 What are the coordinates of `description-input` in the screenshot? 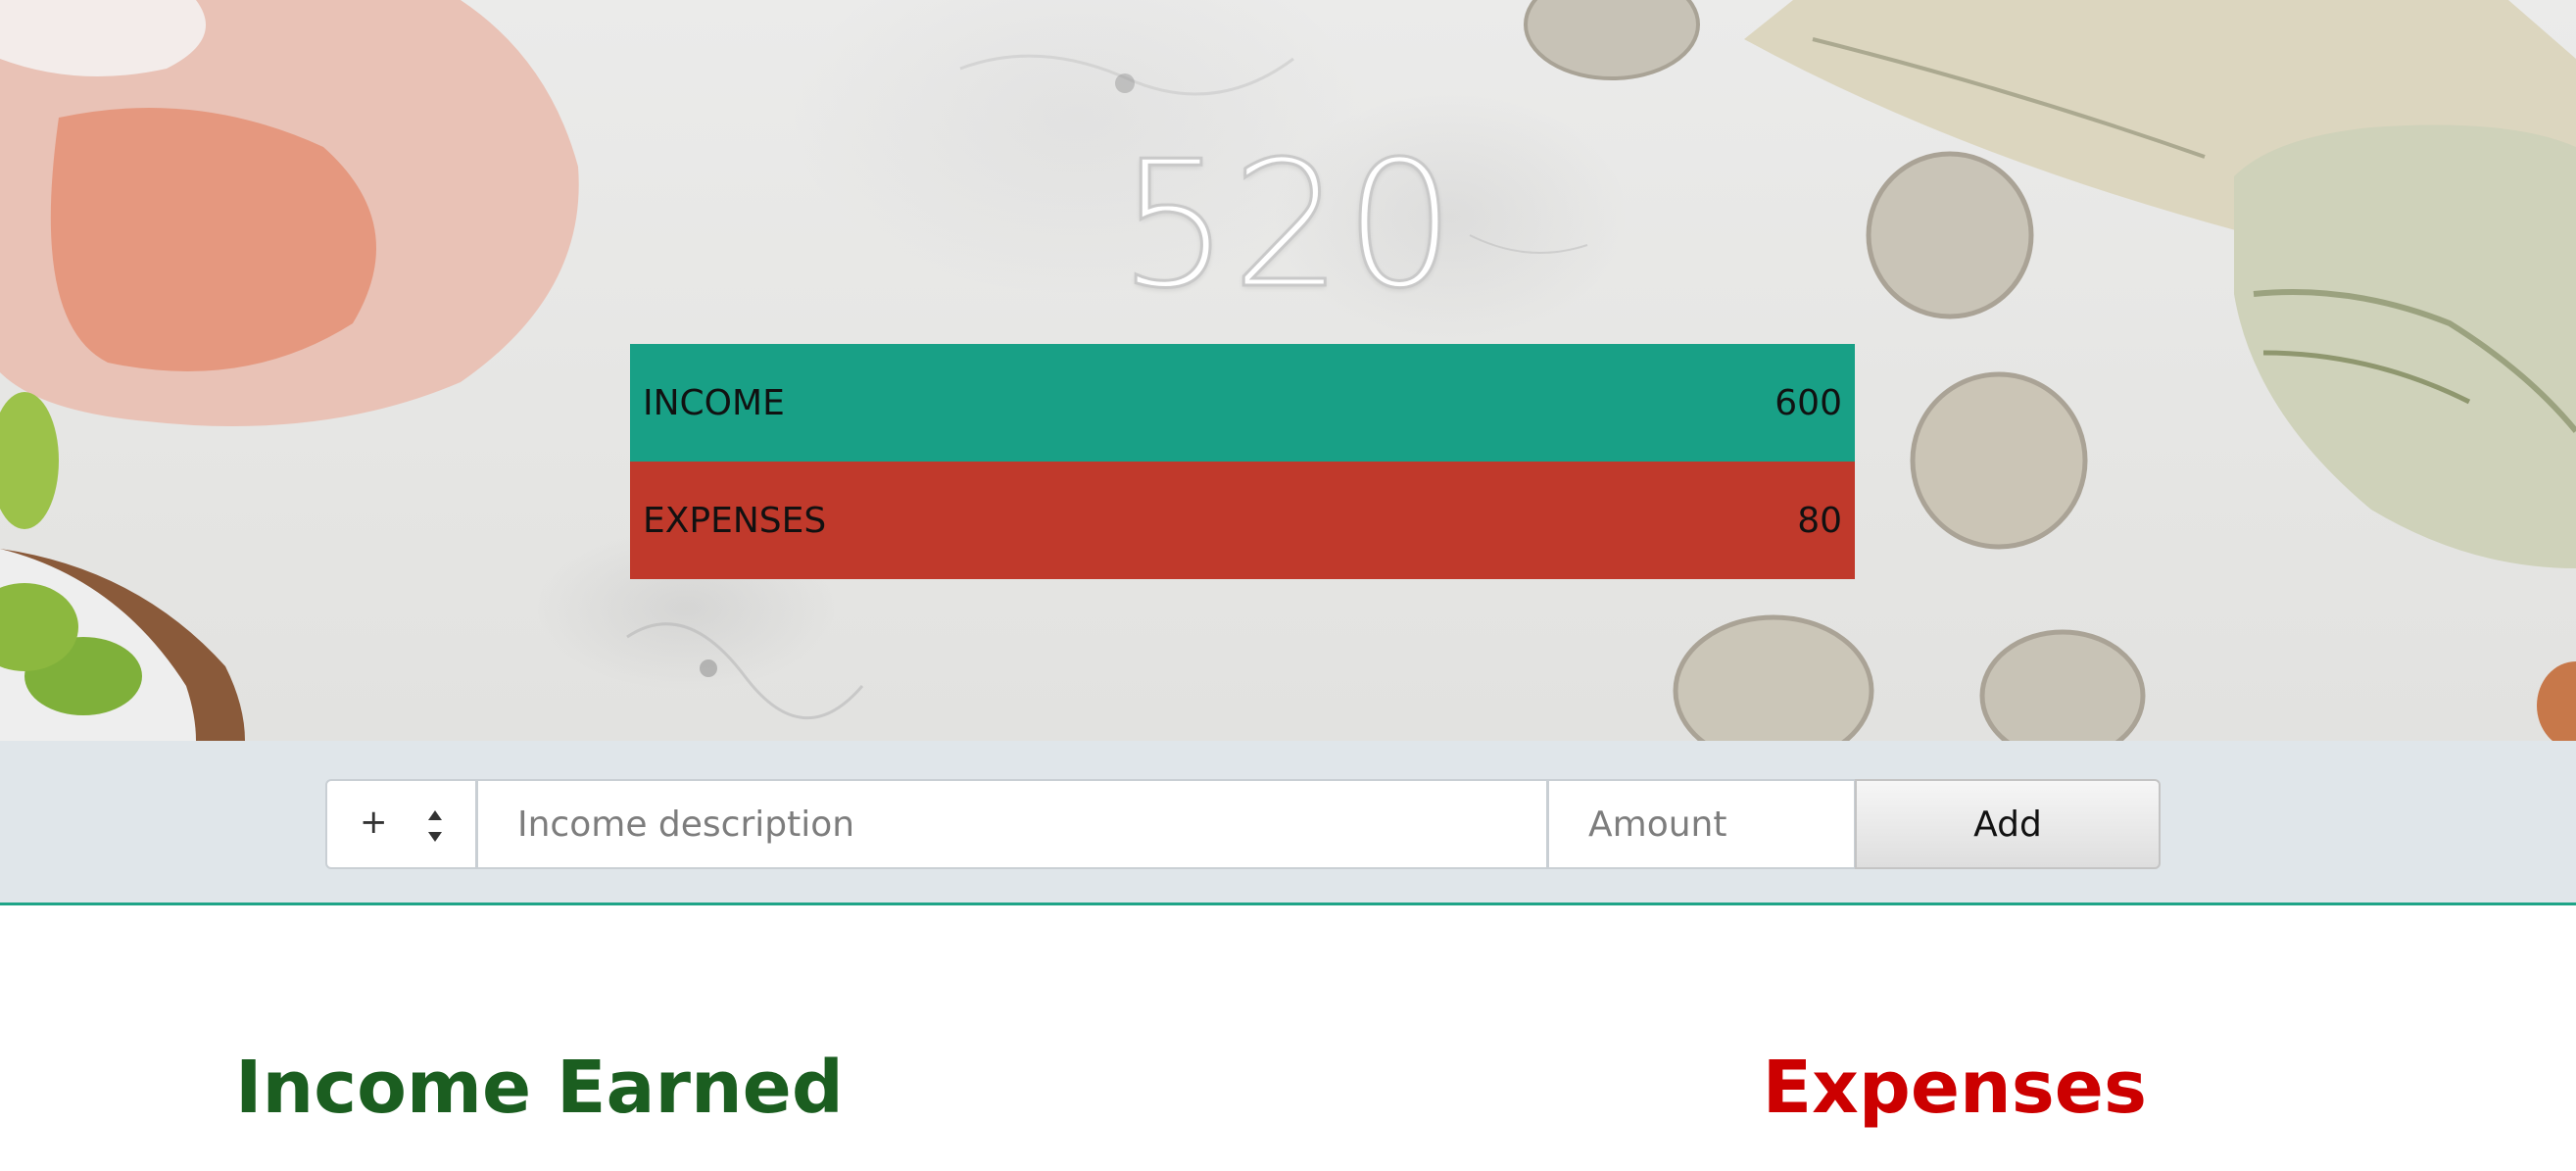 It's located at (1012, 824).